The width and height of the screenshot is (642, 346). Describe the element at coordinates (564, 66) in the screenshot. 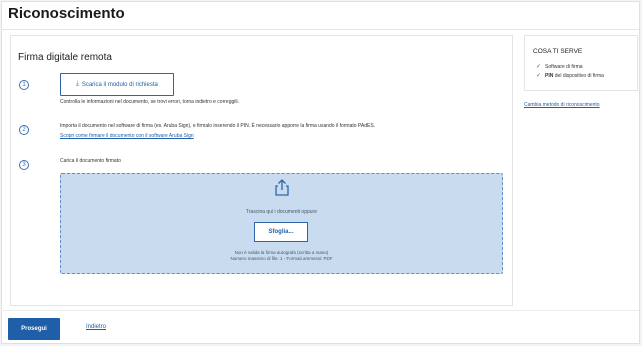

I see `requirement-text: Software di firma` at that location.